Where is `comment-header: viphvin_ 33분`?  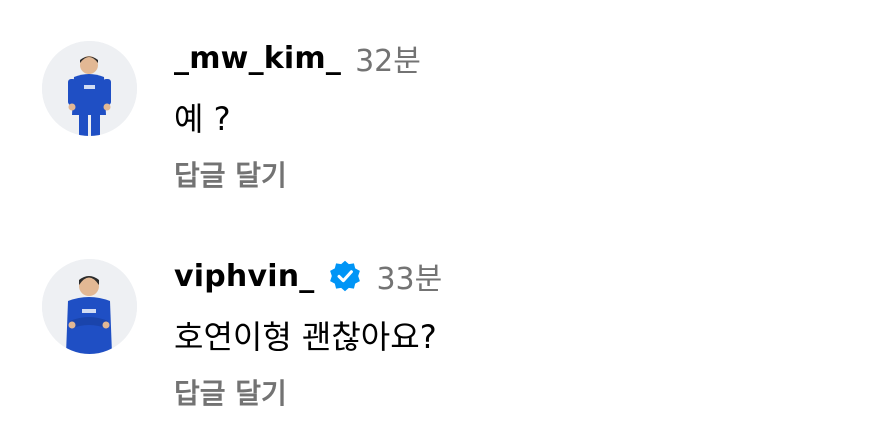
comment-header: viphvin_ 33분 is located at coordinates (308, 276).